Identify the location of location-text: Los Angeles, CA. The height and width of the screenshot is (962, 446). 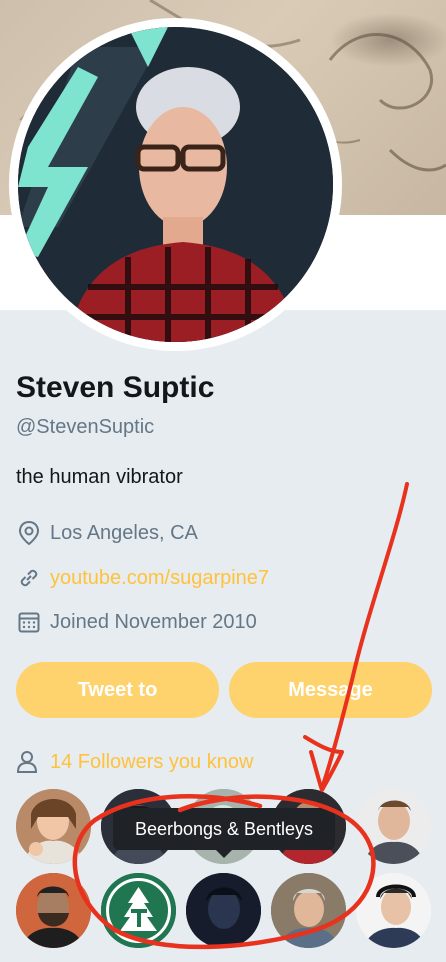
(124, 532).